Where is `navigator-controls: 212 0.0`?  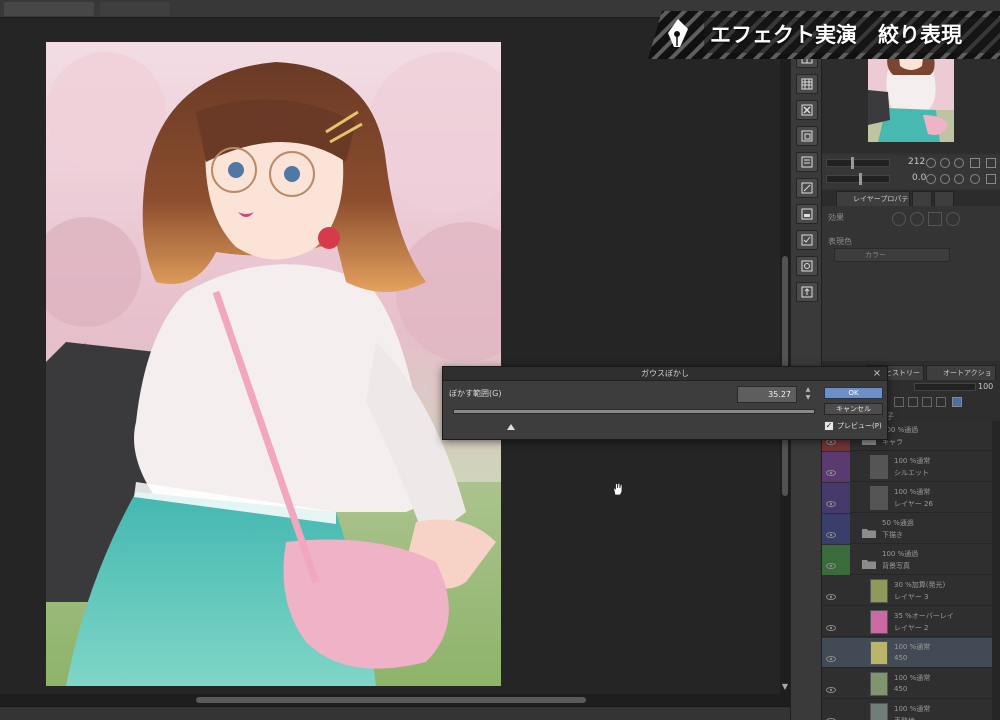 navigator-controls: 212 0.0 is located at coordinates (911, 172).